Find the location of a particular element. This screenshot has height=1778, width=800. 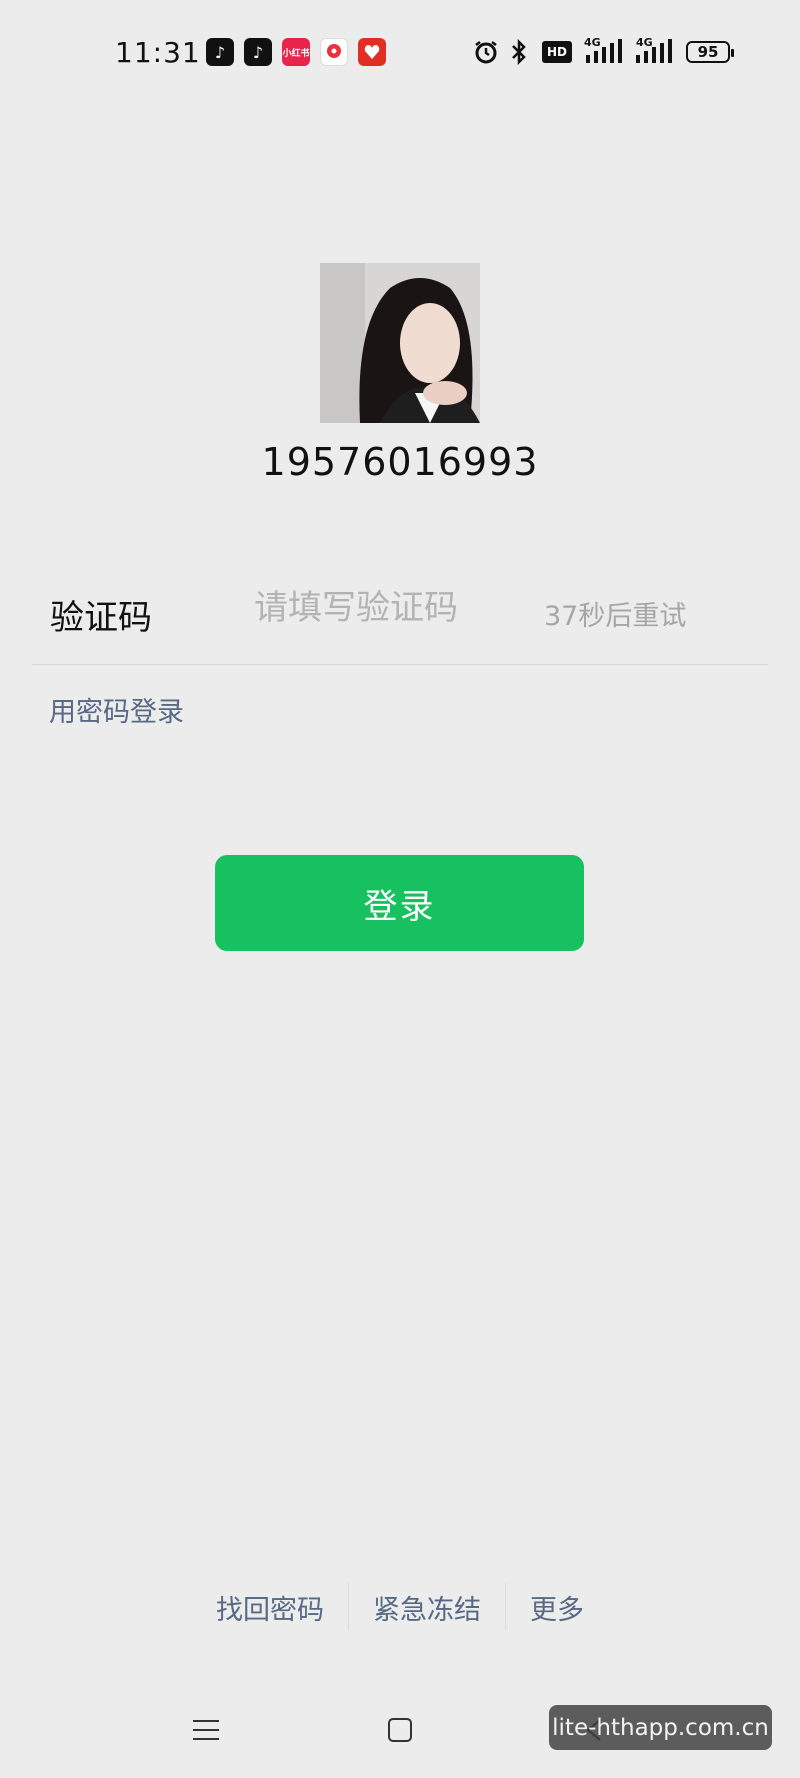

status-time: 11:31 is located at coordinates (158, 52).